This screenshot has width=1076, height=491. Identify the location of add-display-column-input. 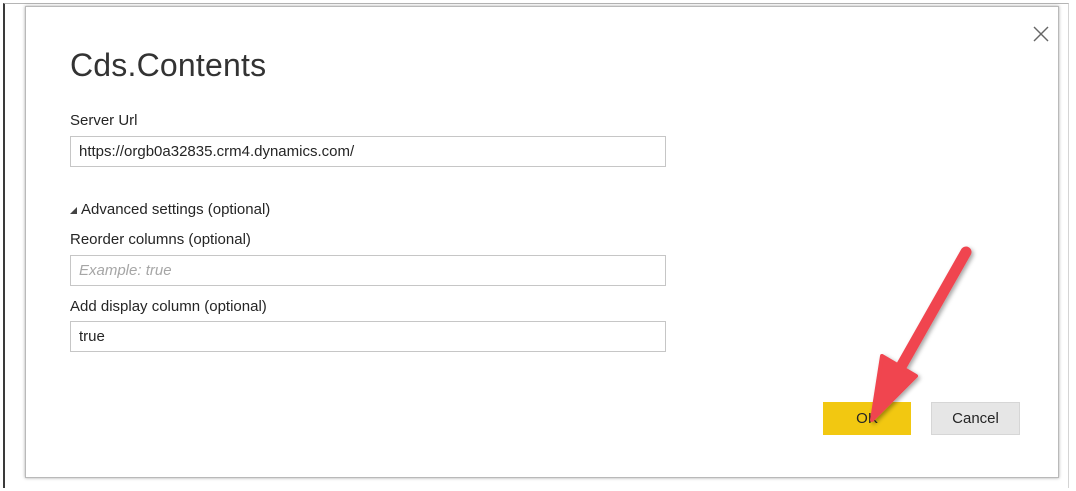
(368, 336).